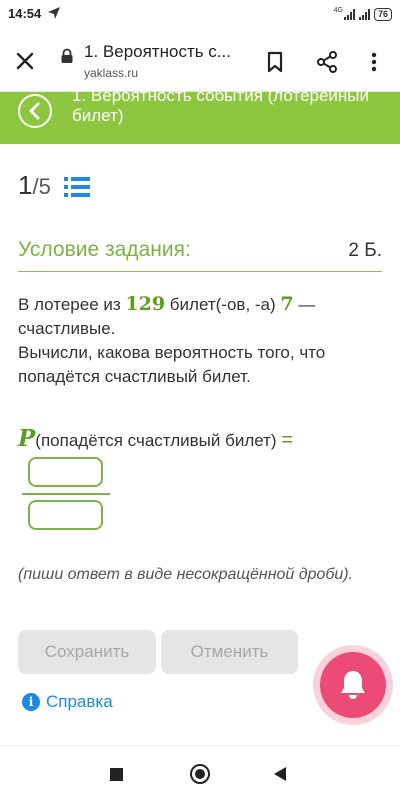  I want to click on task-title: Условие задания:, so click(104, 249).